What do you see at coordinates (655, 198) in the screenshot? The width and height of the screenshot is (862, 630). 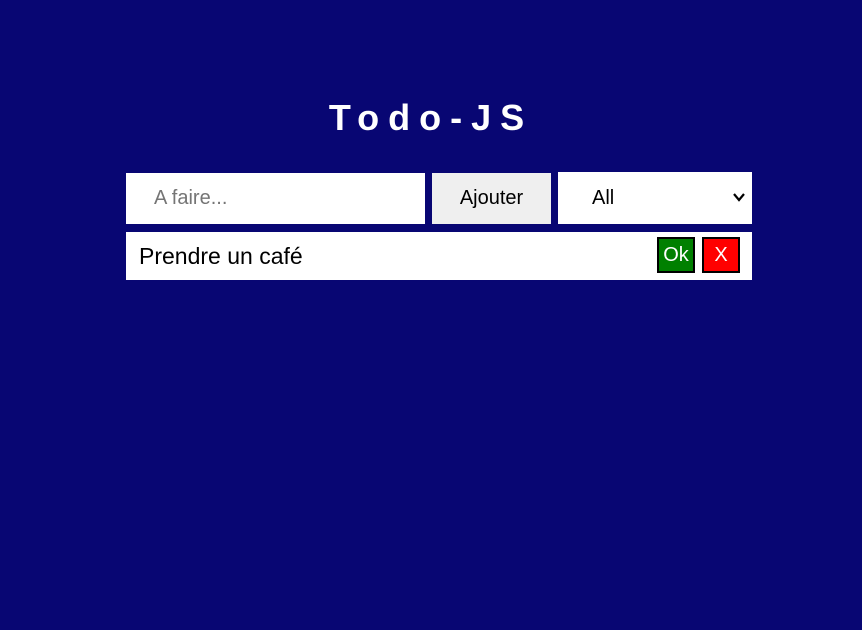 I see `filter-select: All` at bounding box center [655, 198].